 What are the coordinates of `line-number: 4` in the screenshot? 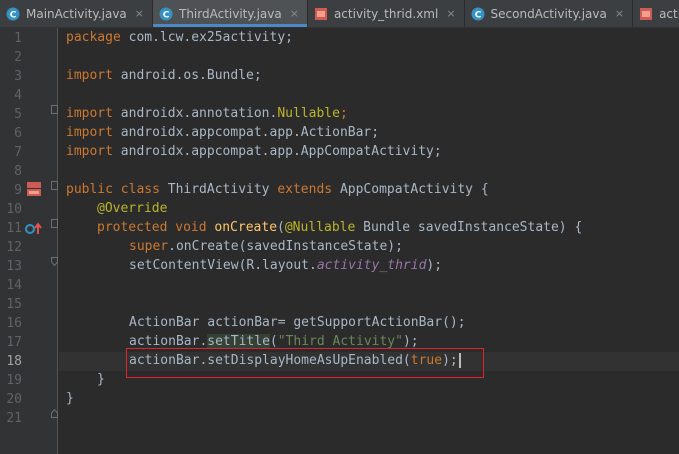 It's located at (18, 95).